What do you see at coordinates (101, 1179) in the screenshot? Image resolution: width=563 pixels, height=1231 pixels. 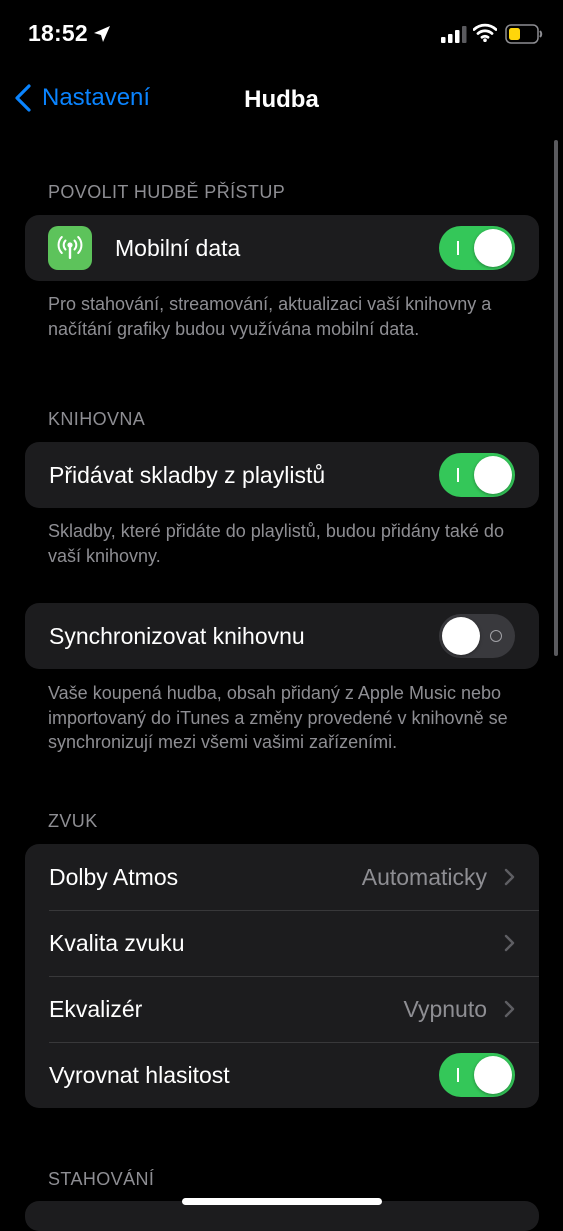 I see `section-header-downloads: STAHOVÁNÍ` at bounding box center [101, 1179].